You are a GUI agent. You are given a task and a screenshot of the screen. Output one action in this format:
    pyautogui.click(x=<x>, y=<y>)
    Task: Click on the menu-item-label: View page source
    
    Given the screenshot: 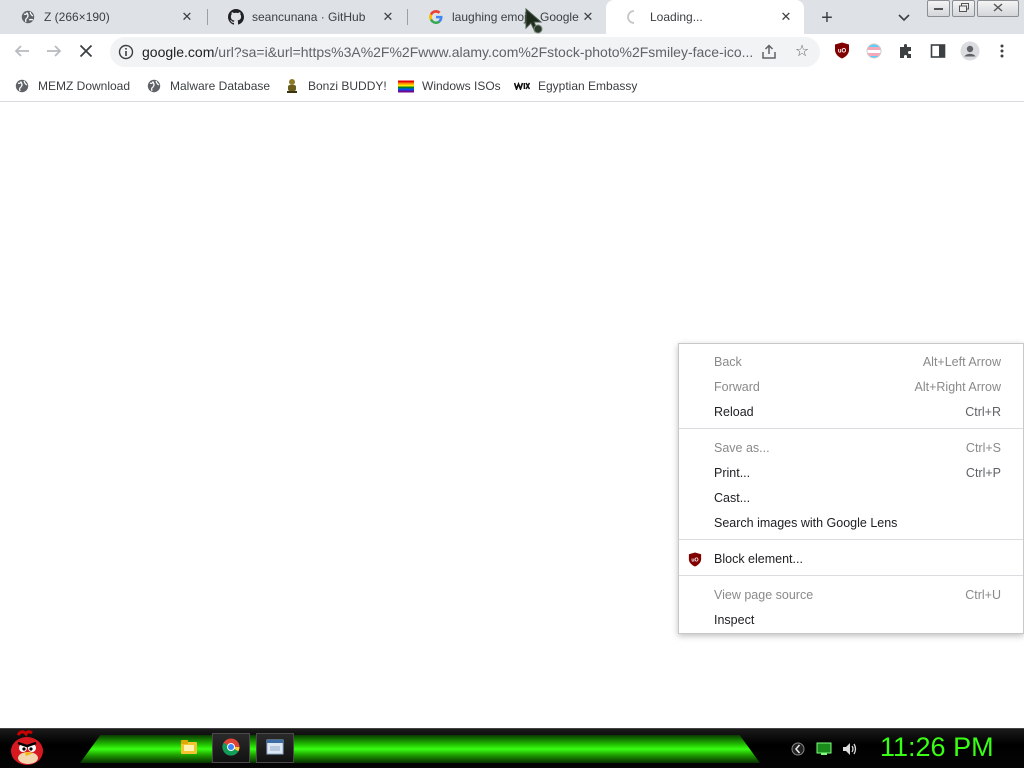 What is the action you would take?
    pyautogui.click(x=764, y=595)
    